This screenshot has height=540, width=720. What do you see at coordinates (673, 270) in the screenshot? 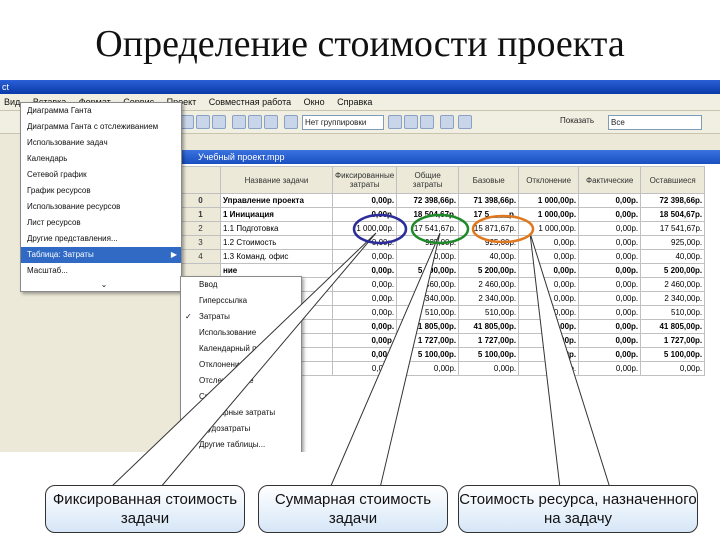
I see `cell-rest: 5 200,00р.` at bounding box center [673, 270].